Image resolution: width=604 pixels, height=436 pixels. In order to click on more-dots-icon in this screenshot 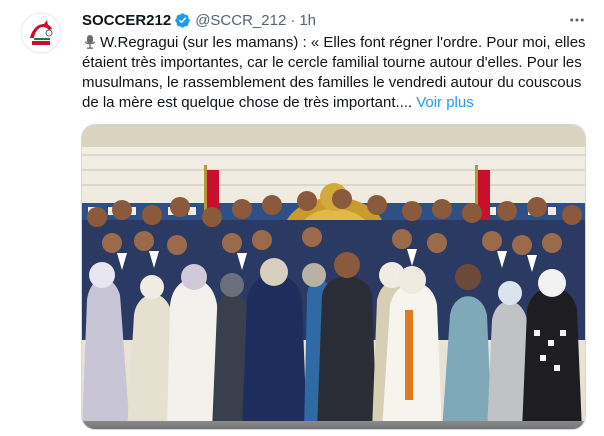, I will do `click(577, 20)`.